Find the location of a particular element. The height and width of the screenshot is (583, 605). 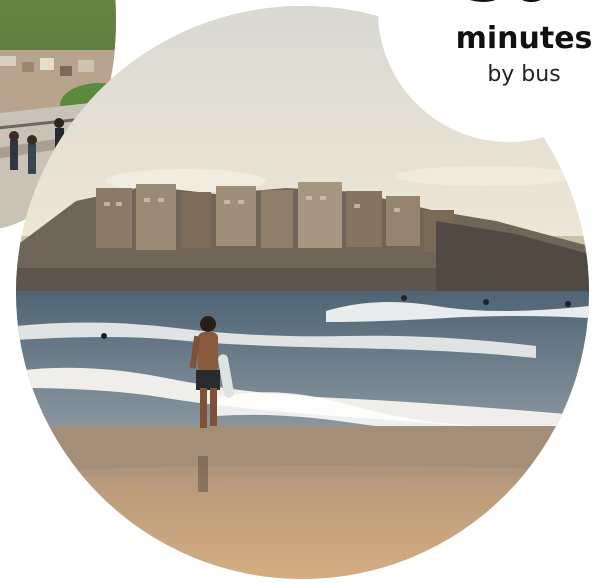

minutes-count: 30 is located at coordinates (491, 6).